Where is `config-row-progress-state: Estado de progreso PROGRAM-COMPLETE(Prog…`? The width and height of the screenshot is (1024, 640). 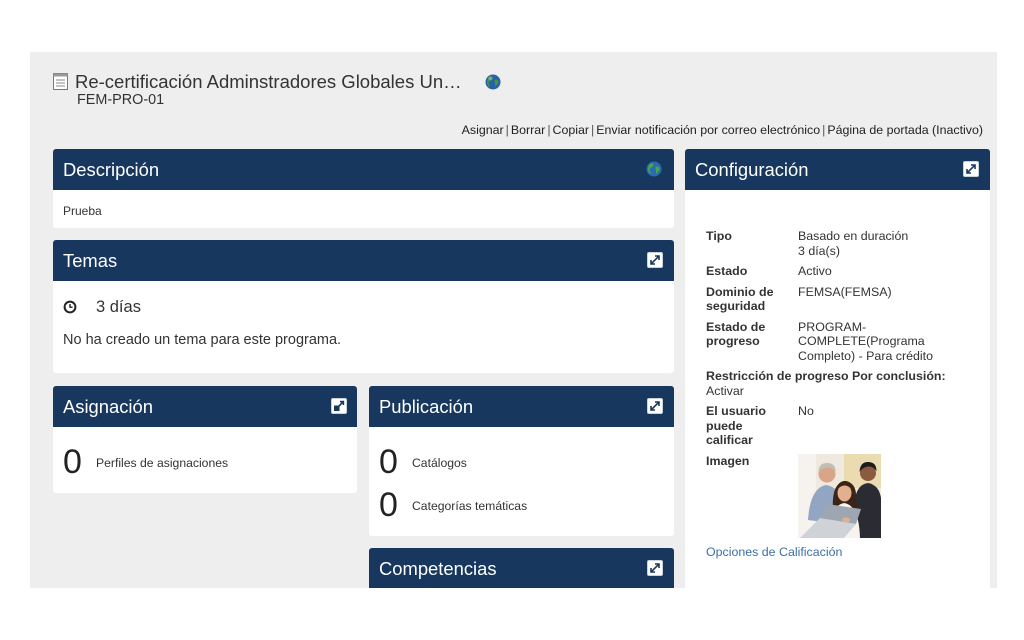
config-row-progress-state: Estado de progreso PROGRAM-COMPLETE(Prog… is located at coordinates (827, 342).